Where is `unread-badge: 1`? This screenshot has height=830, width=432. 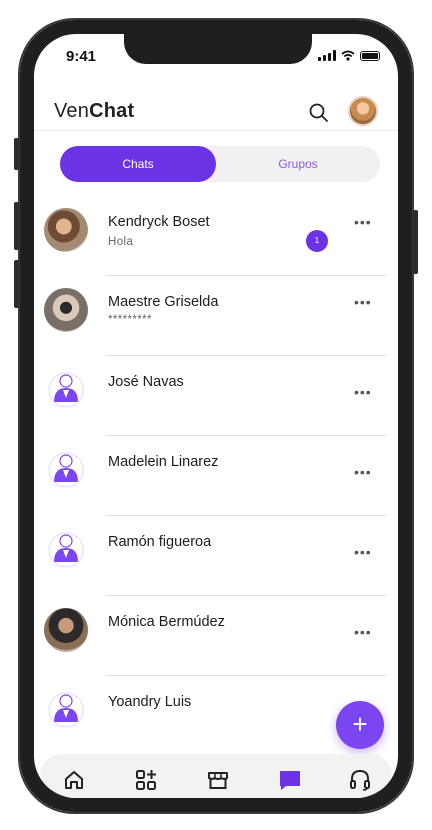
unread-badge: 1 is located at coordinates (317, 241).